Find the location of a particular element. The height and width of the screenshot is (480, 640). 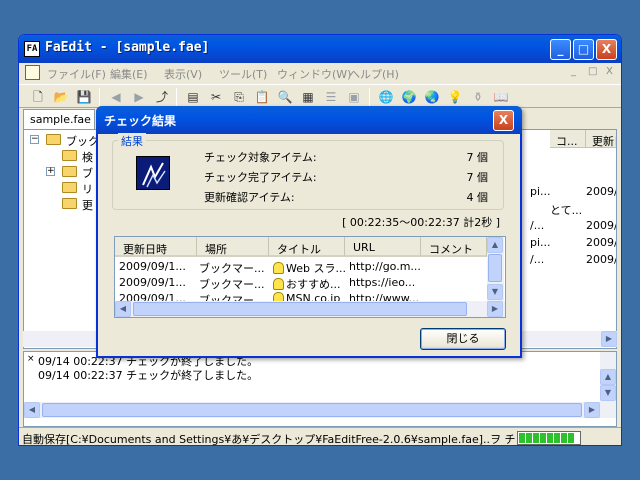

copy-icon: ⎘ is located at coordinates (239, 97).